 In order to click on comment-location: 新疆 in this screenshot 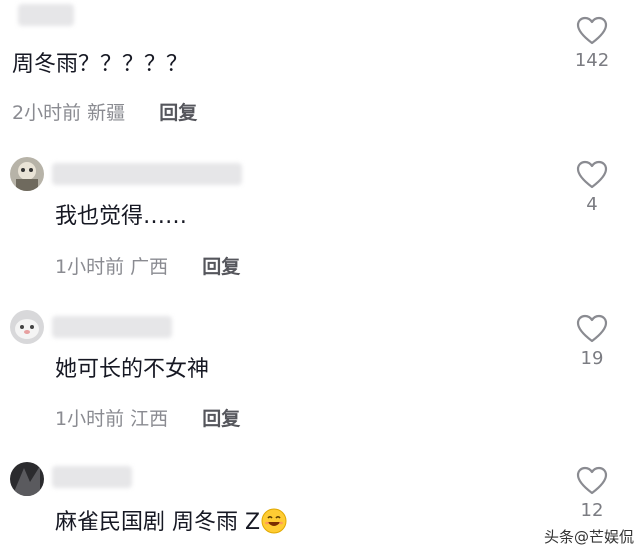, I will do `click(106, 113)`.